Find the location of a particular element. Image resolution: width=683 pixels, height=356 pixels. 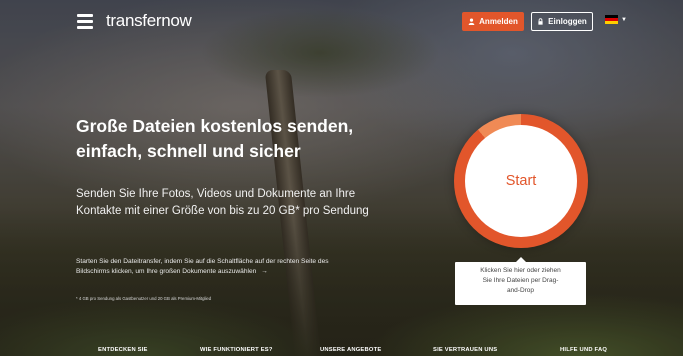

login-button: Einloggen is located at coordinates (562, 21).